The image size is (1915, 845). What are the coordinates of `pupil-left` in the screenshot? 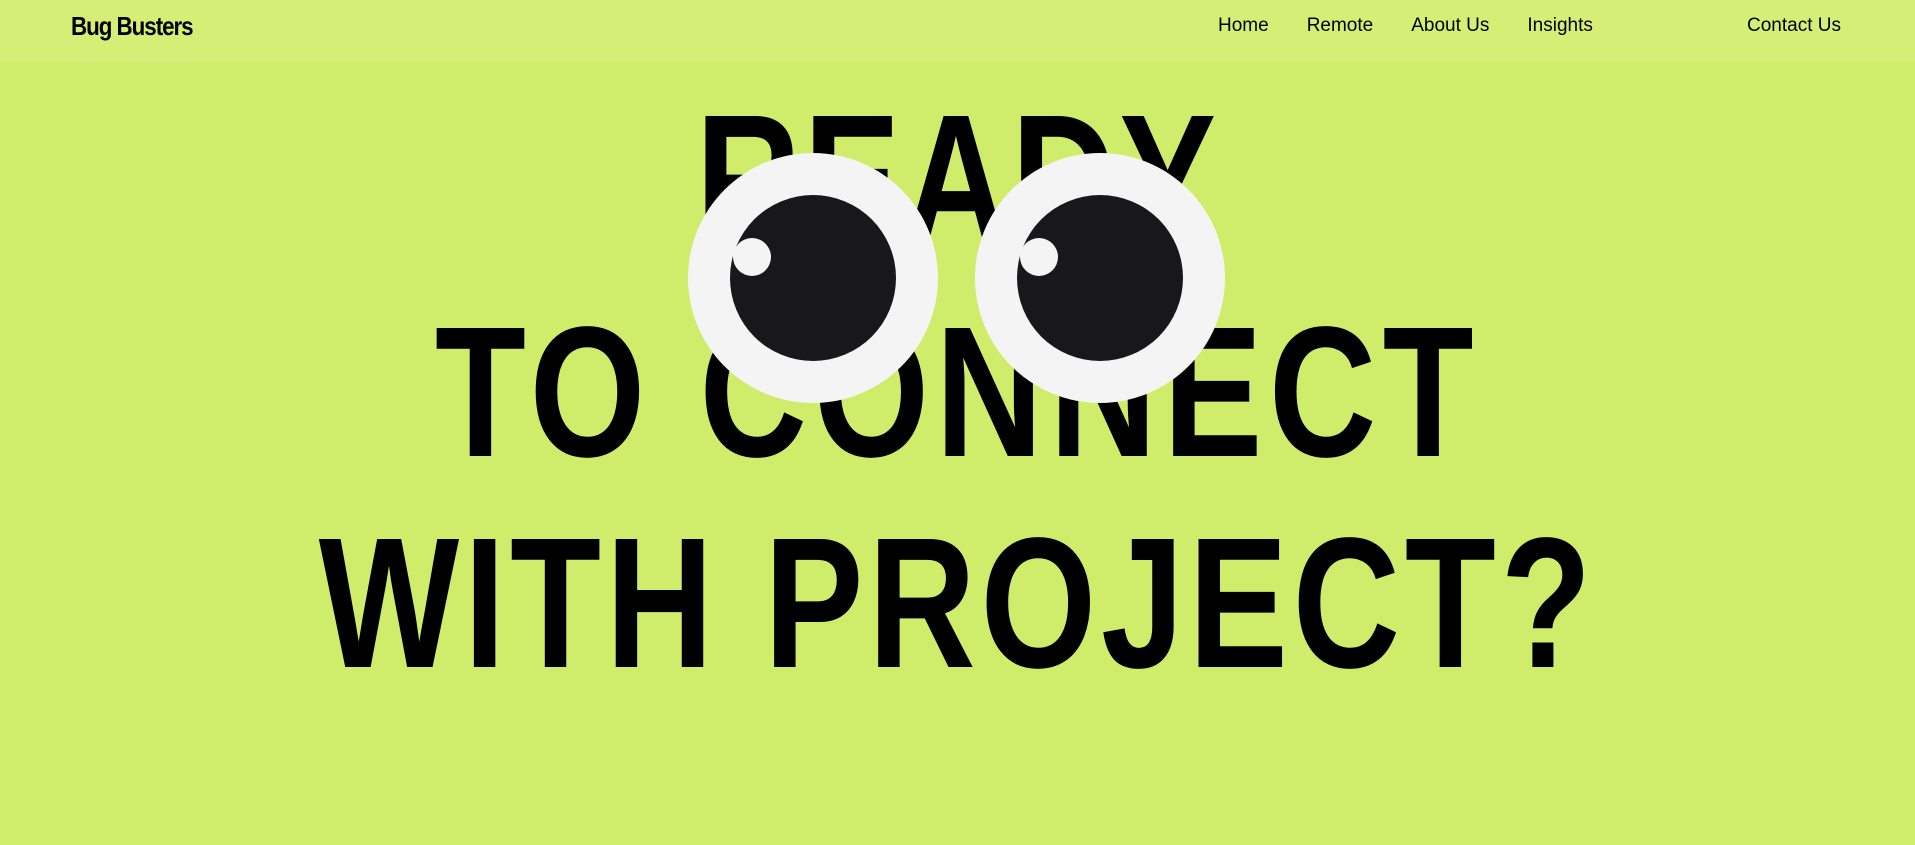 It's located at (813, 278).